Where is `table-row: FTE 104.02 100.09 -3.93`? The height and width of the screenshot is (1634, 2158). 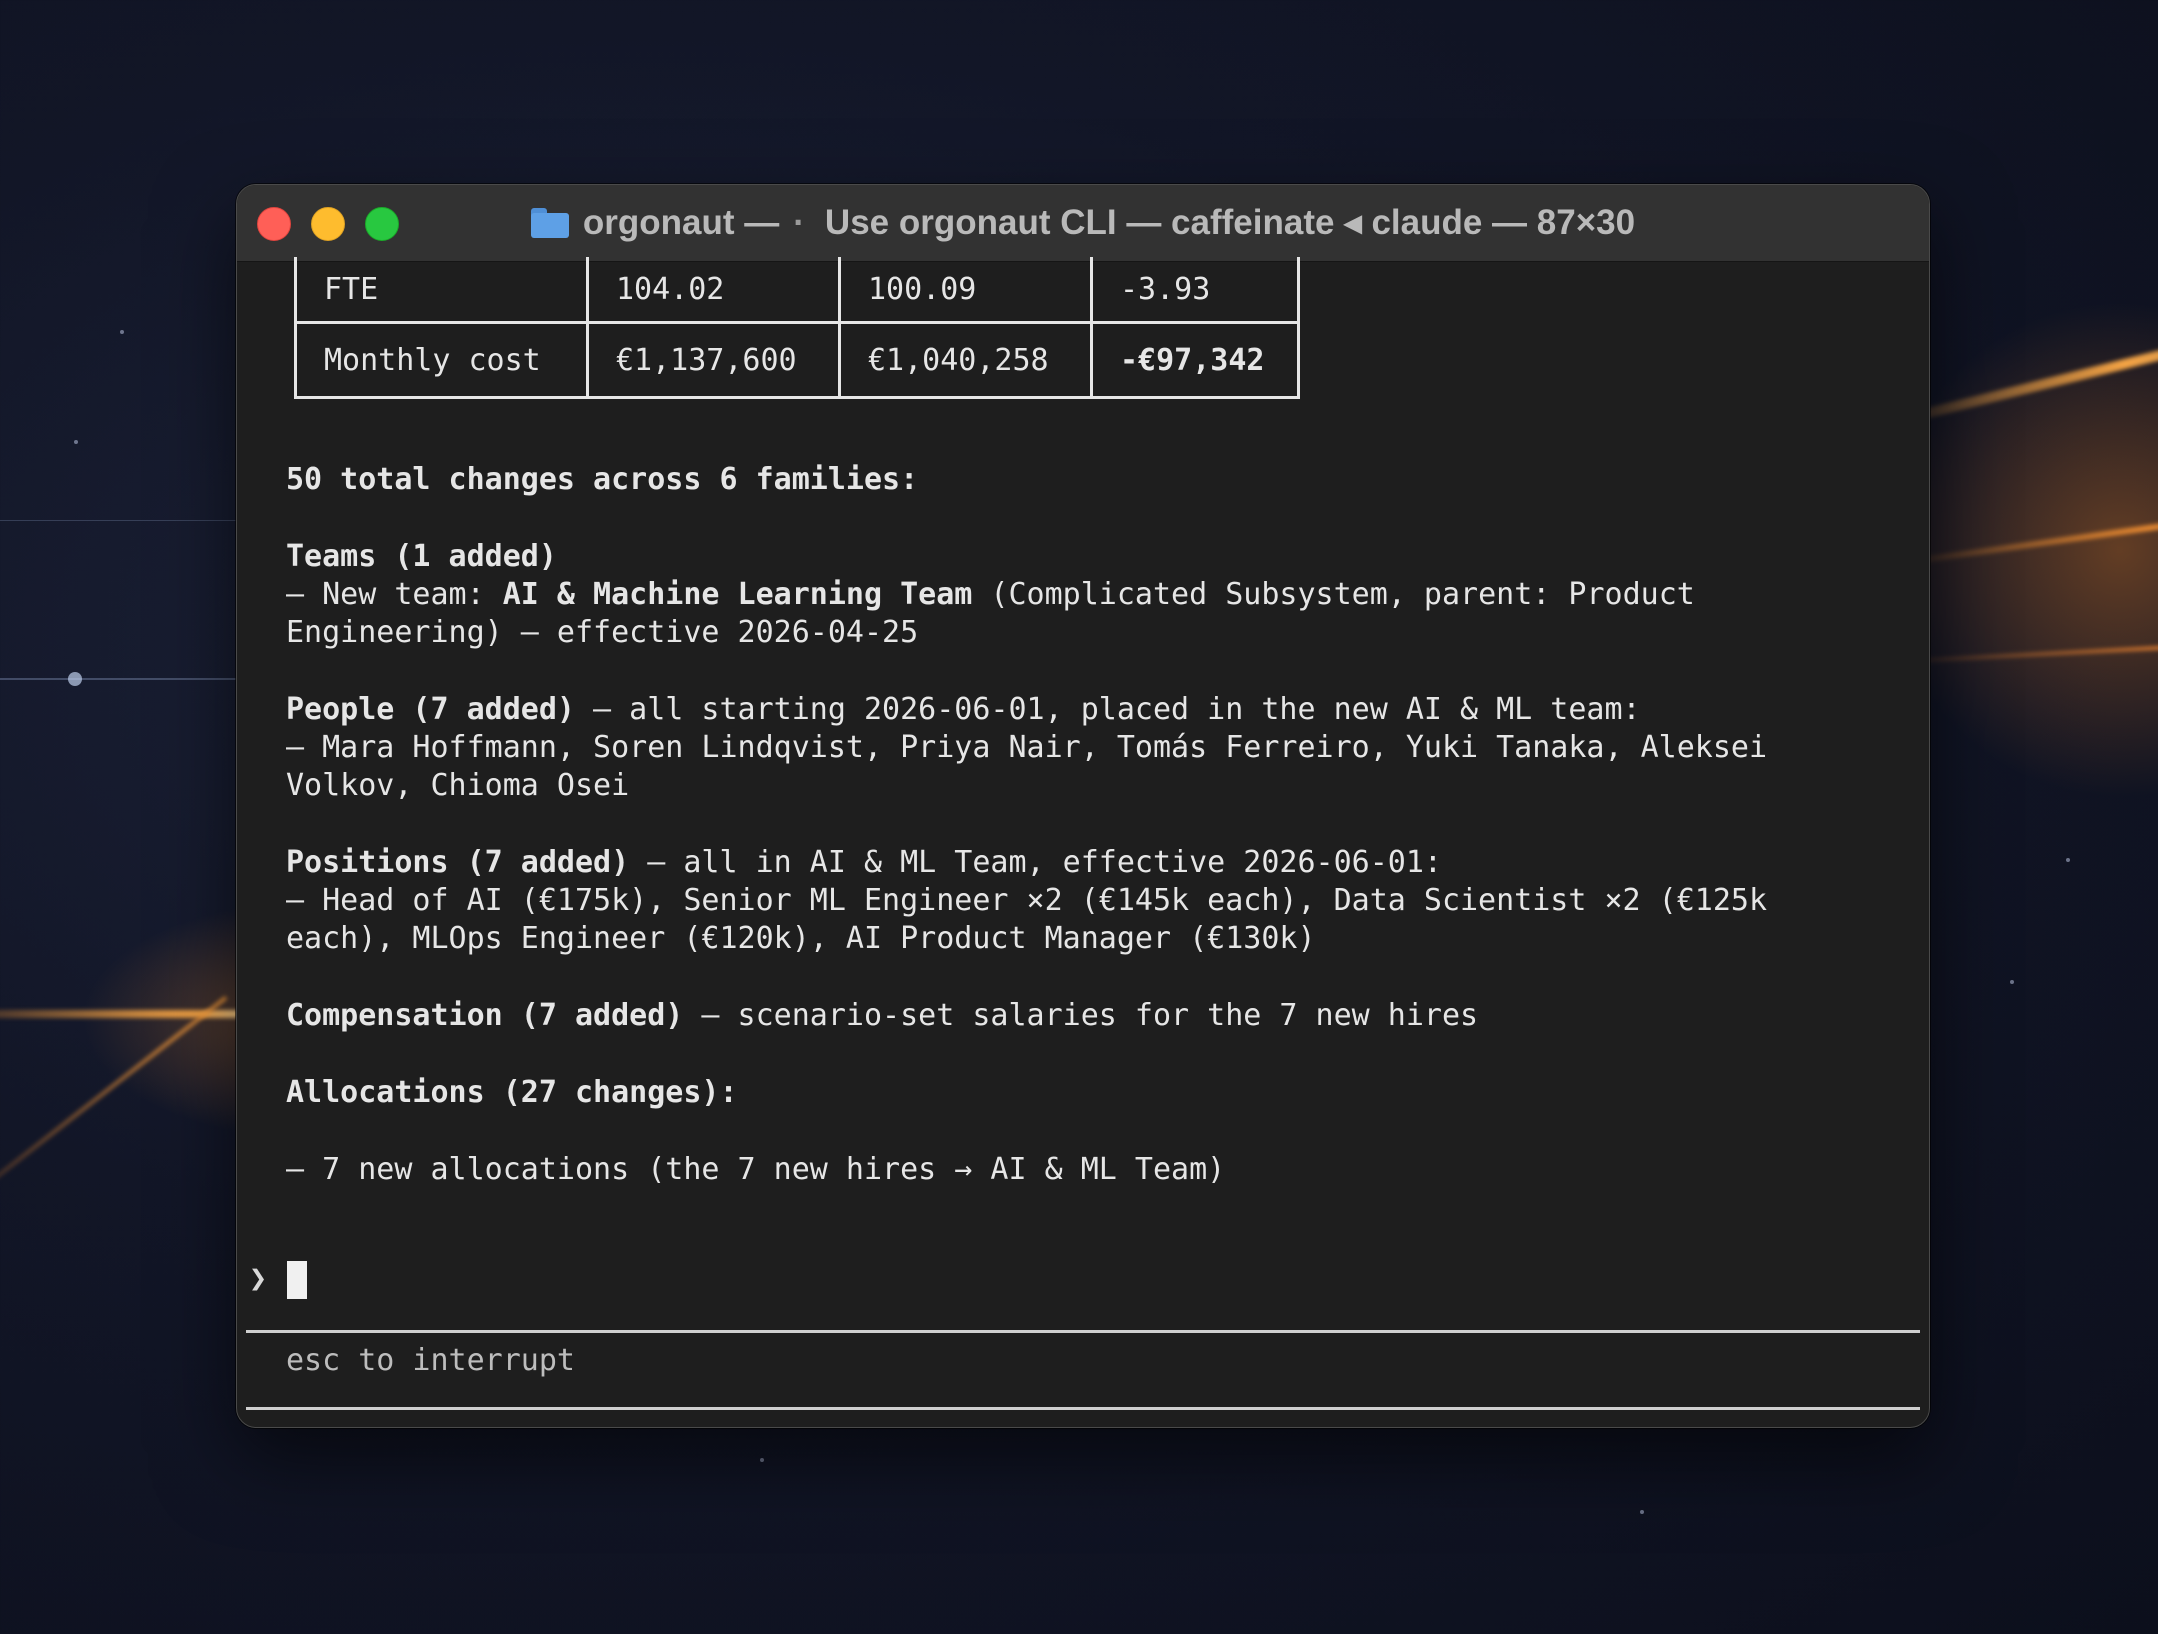
table-row: FTE 104.02 100.09 -3.93 is located at coordinates (797, 290).